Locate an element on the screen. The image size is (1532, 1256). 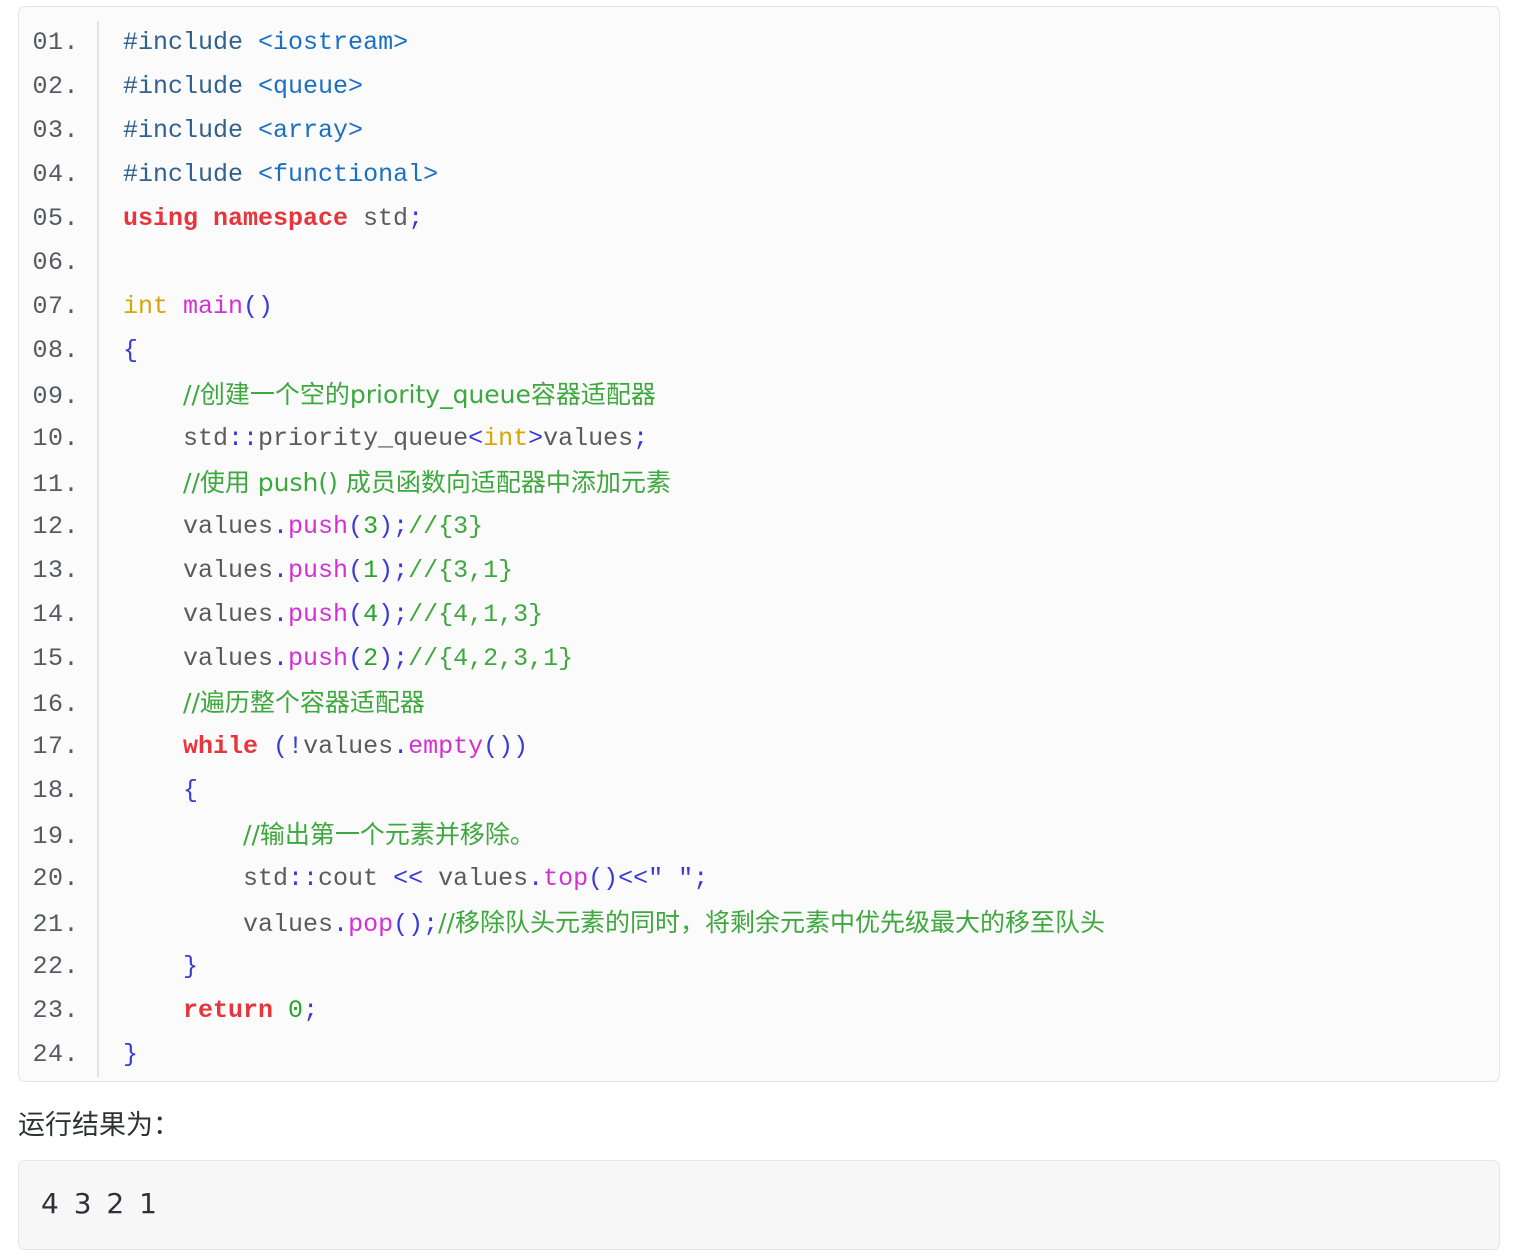
code-line-text: std::cout << values.top()<<" "; is located at coordinates (799, 879).